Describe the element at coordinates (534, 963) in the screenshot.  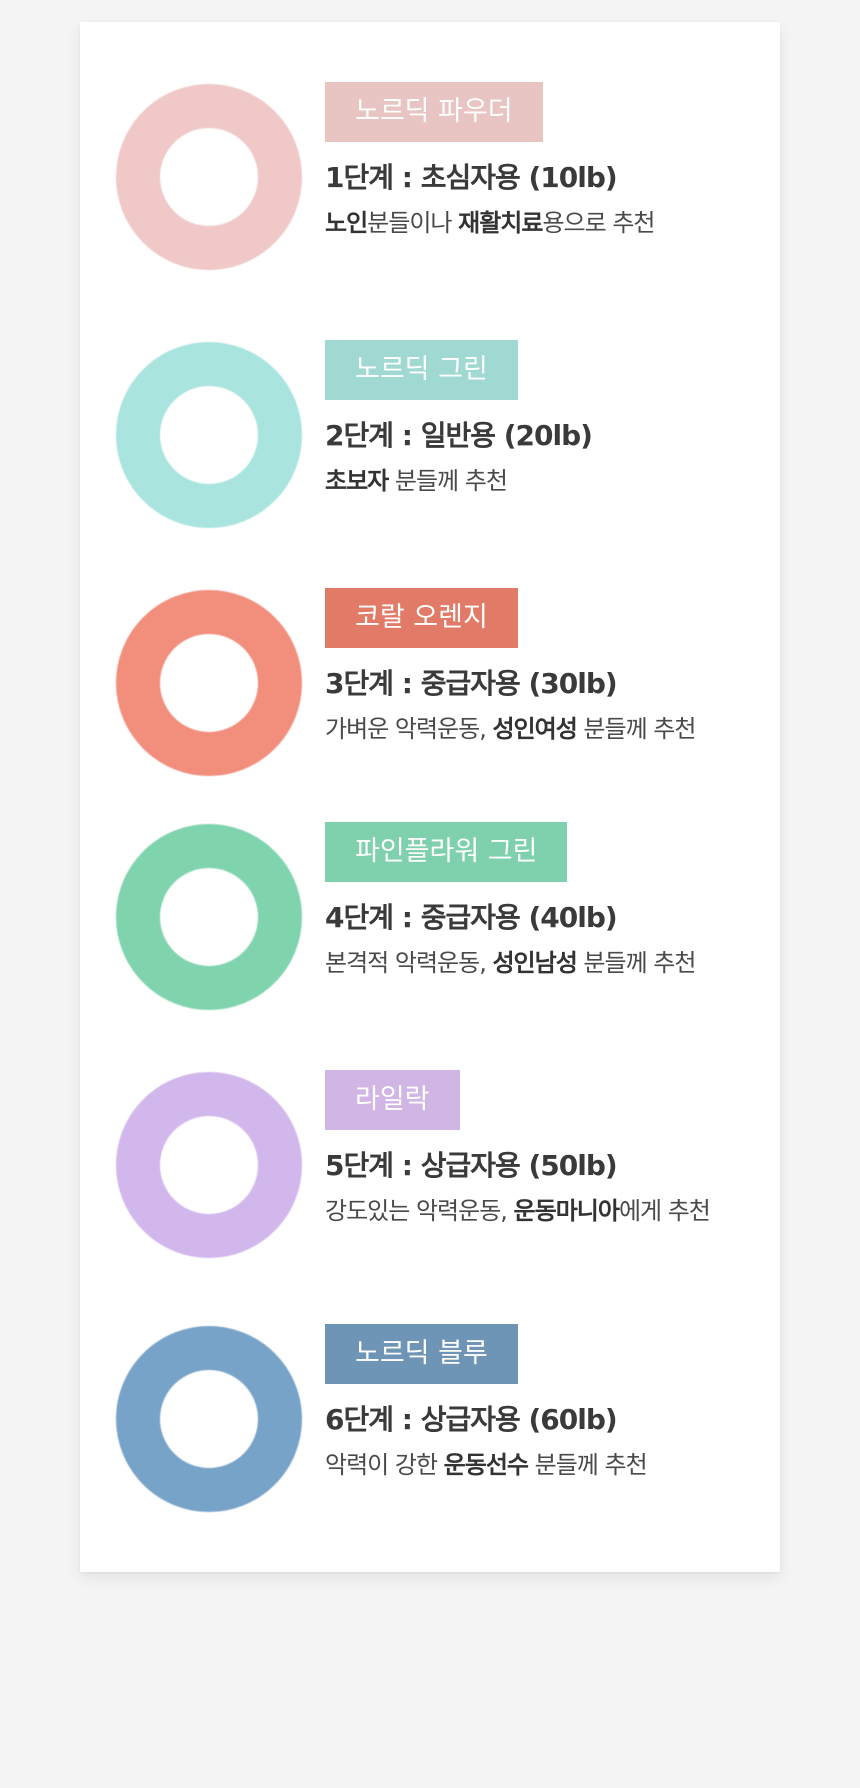
I see `description-highlight: 성인남성` at that location.